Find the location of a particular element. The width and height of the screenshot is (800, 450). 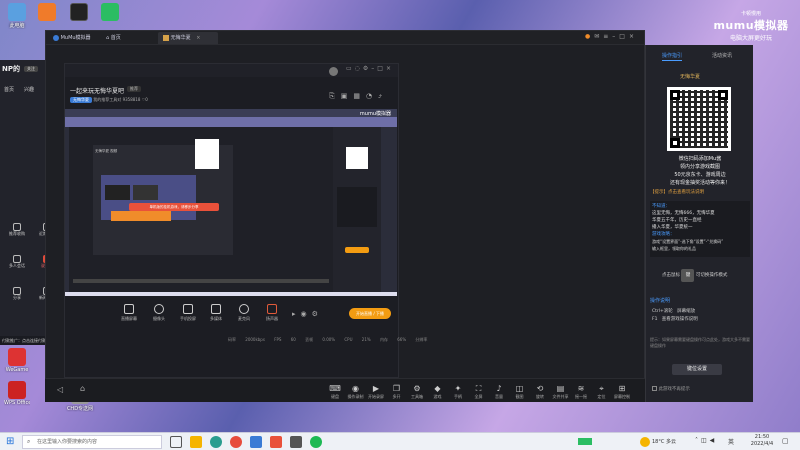

toolbar-icon: ◉ is located at coordinates (355, 388).